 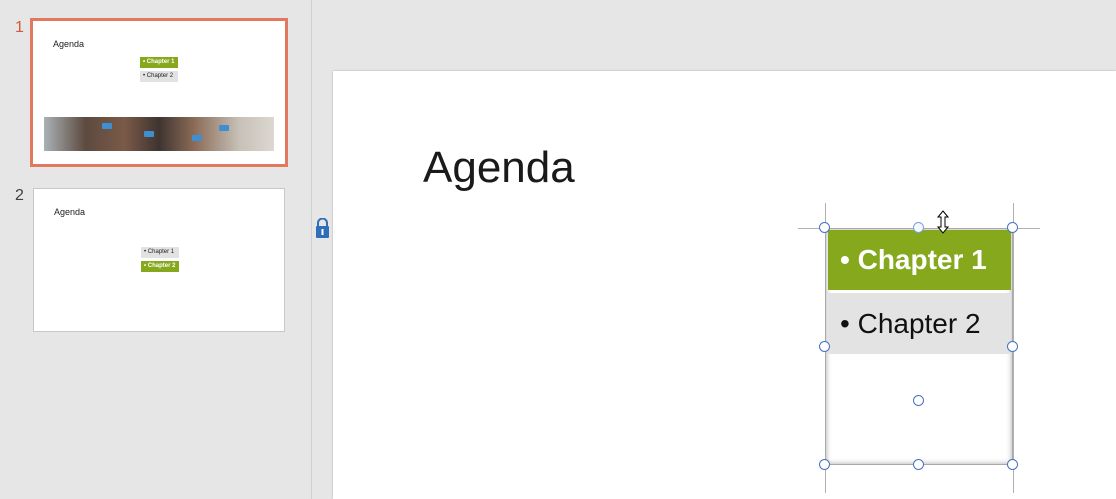 I want to click on agenda-item-chapter-1: • Chapter 1, so click(x=919, y=260).